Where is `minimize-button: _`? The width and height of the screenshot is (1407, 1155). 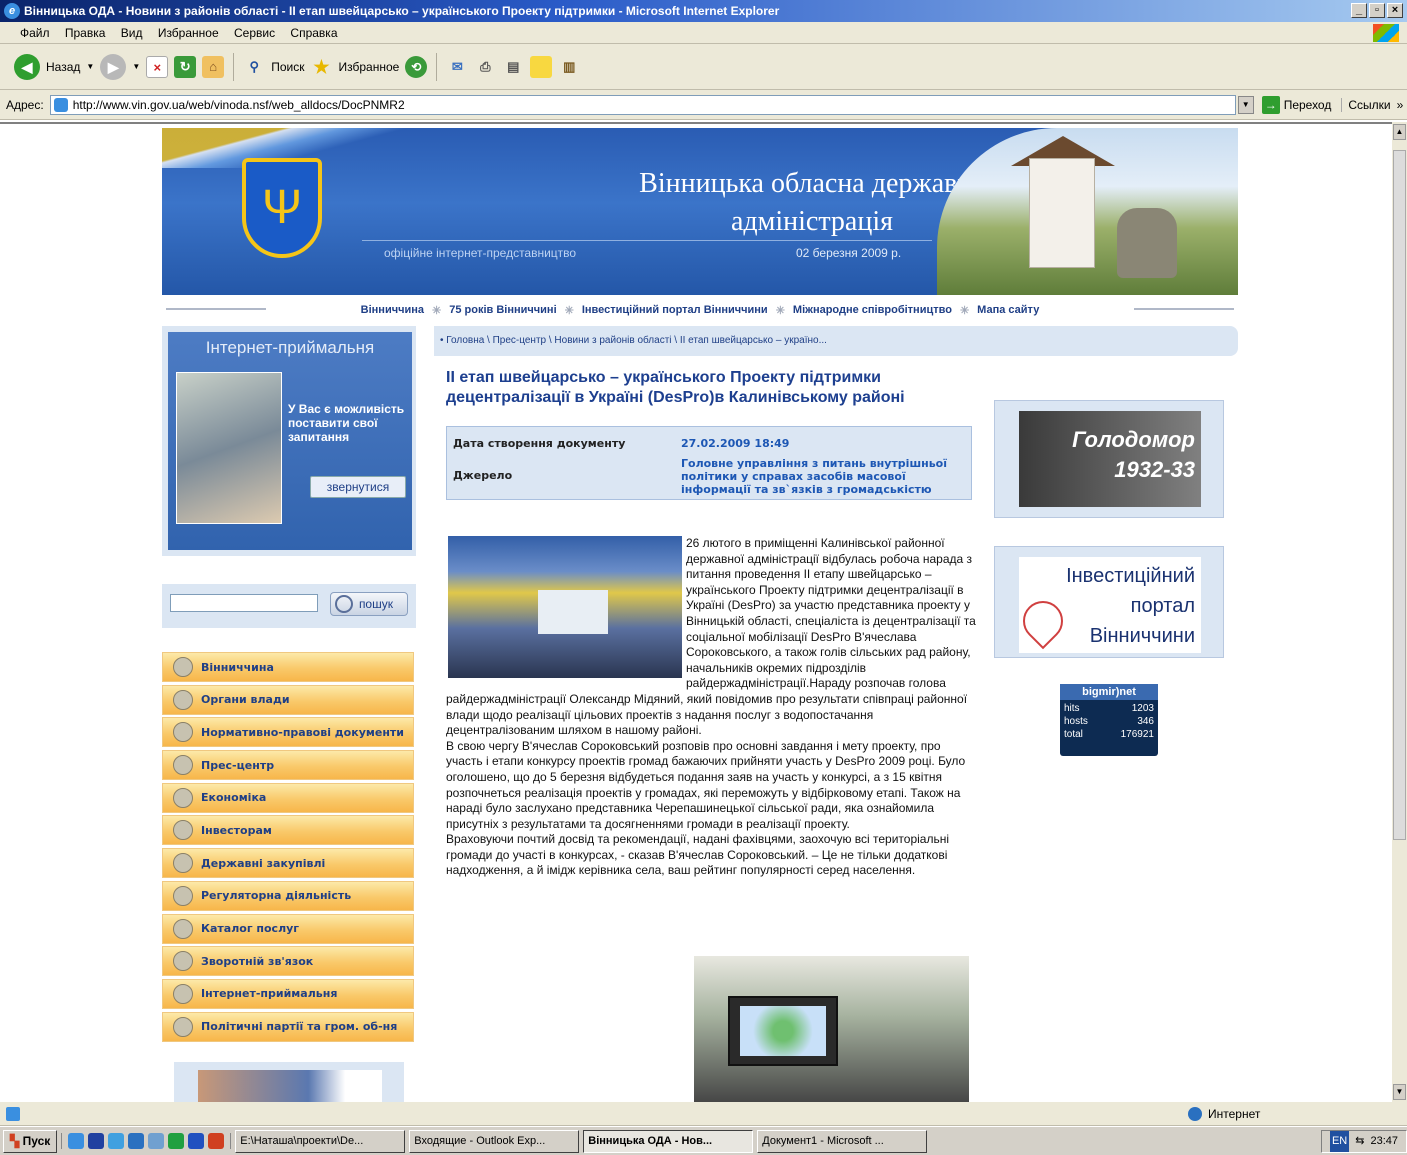 minimize-button: _ is located at coordinates (1359, 10).